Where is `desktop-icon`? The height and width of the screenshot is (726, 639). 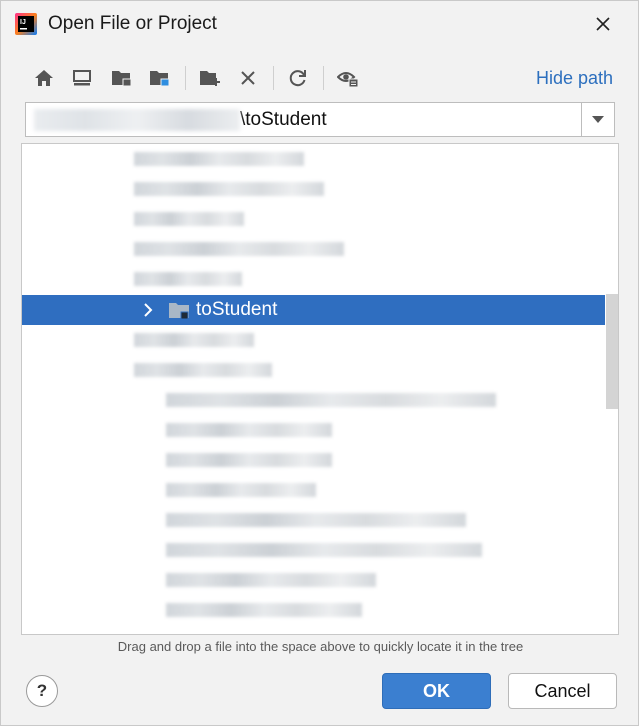 desktop-icon is located at coordinates (82, 78).